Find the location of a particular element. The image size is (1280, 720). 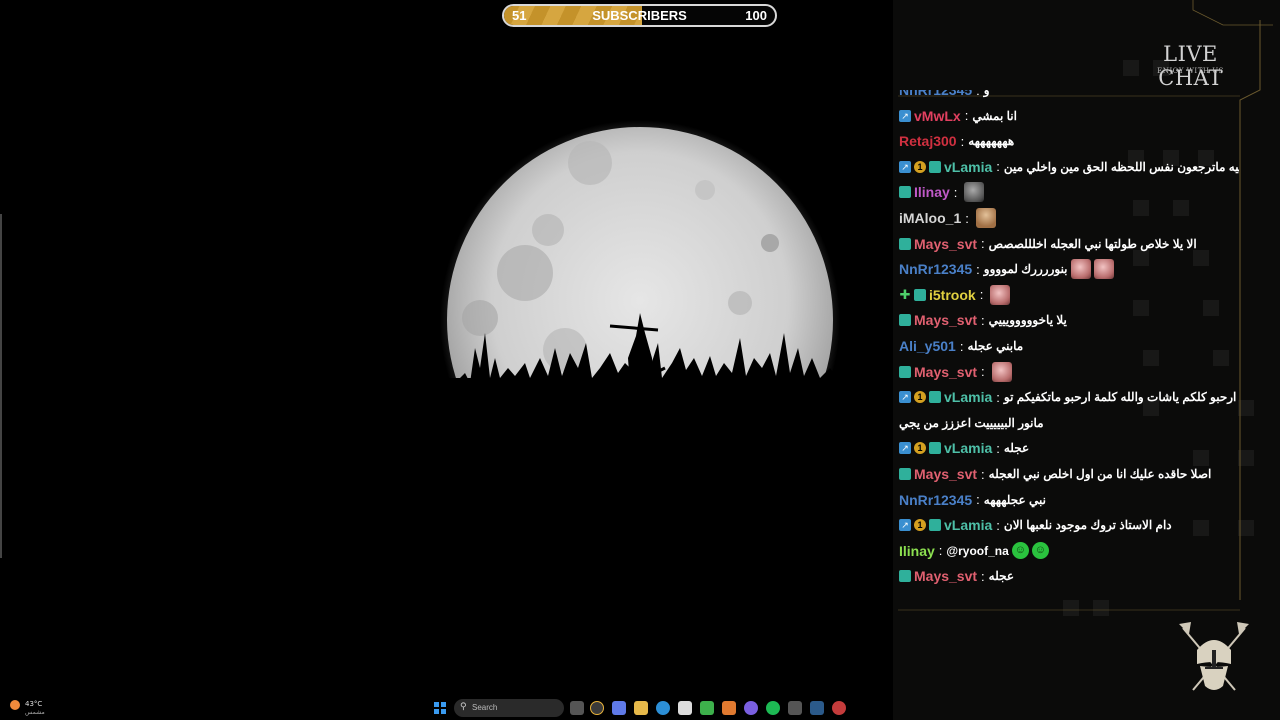

obs-icon is located at coordinates (839, 708).